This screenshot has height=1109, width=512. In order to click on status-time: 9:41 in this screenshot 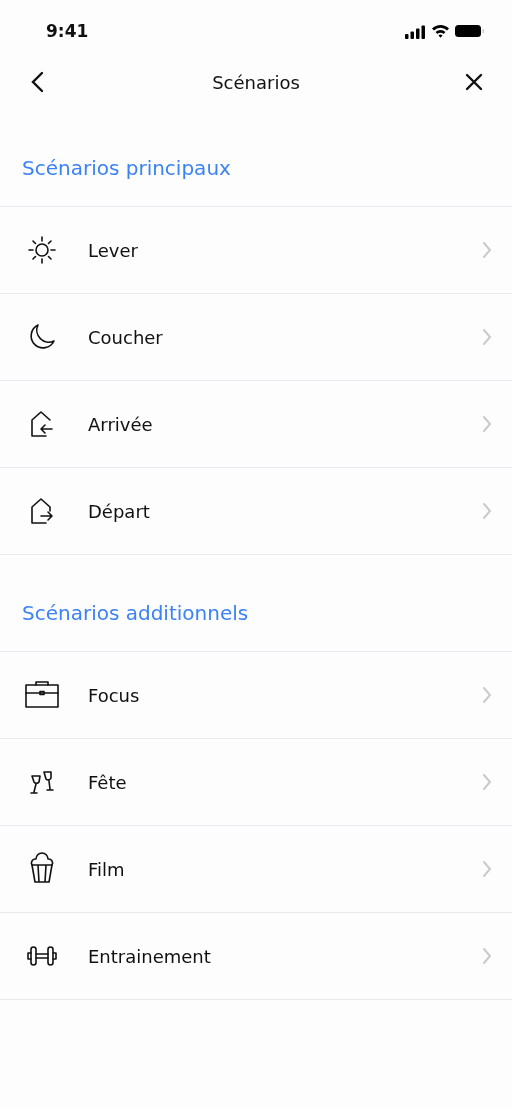, I will do `click(67, 31)`.